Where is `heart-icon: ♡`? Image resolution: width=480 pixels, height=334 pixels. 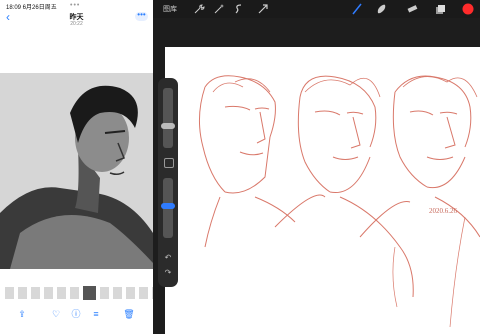 heart-icon: ♡ is located at coordinates (56, 314).